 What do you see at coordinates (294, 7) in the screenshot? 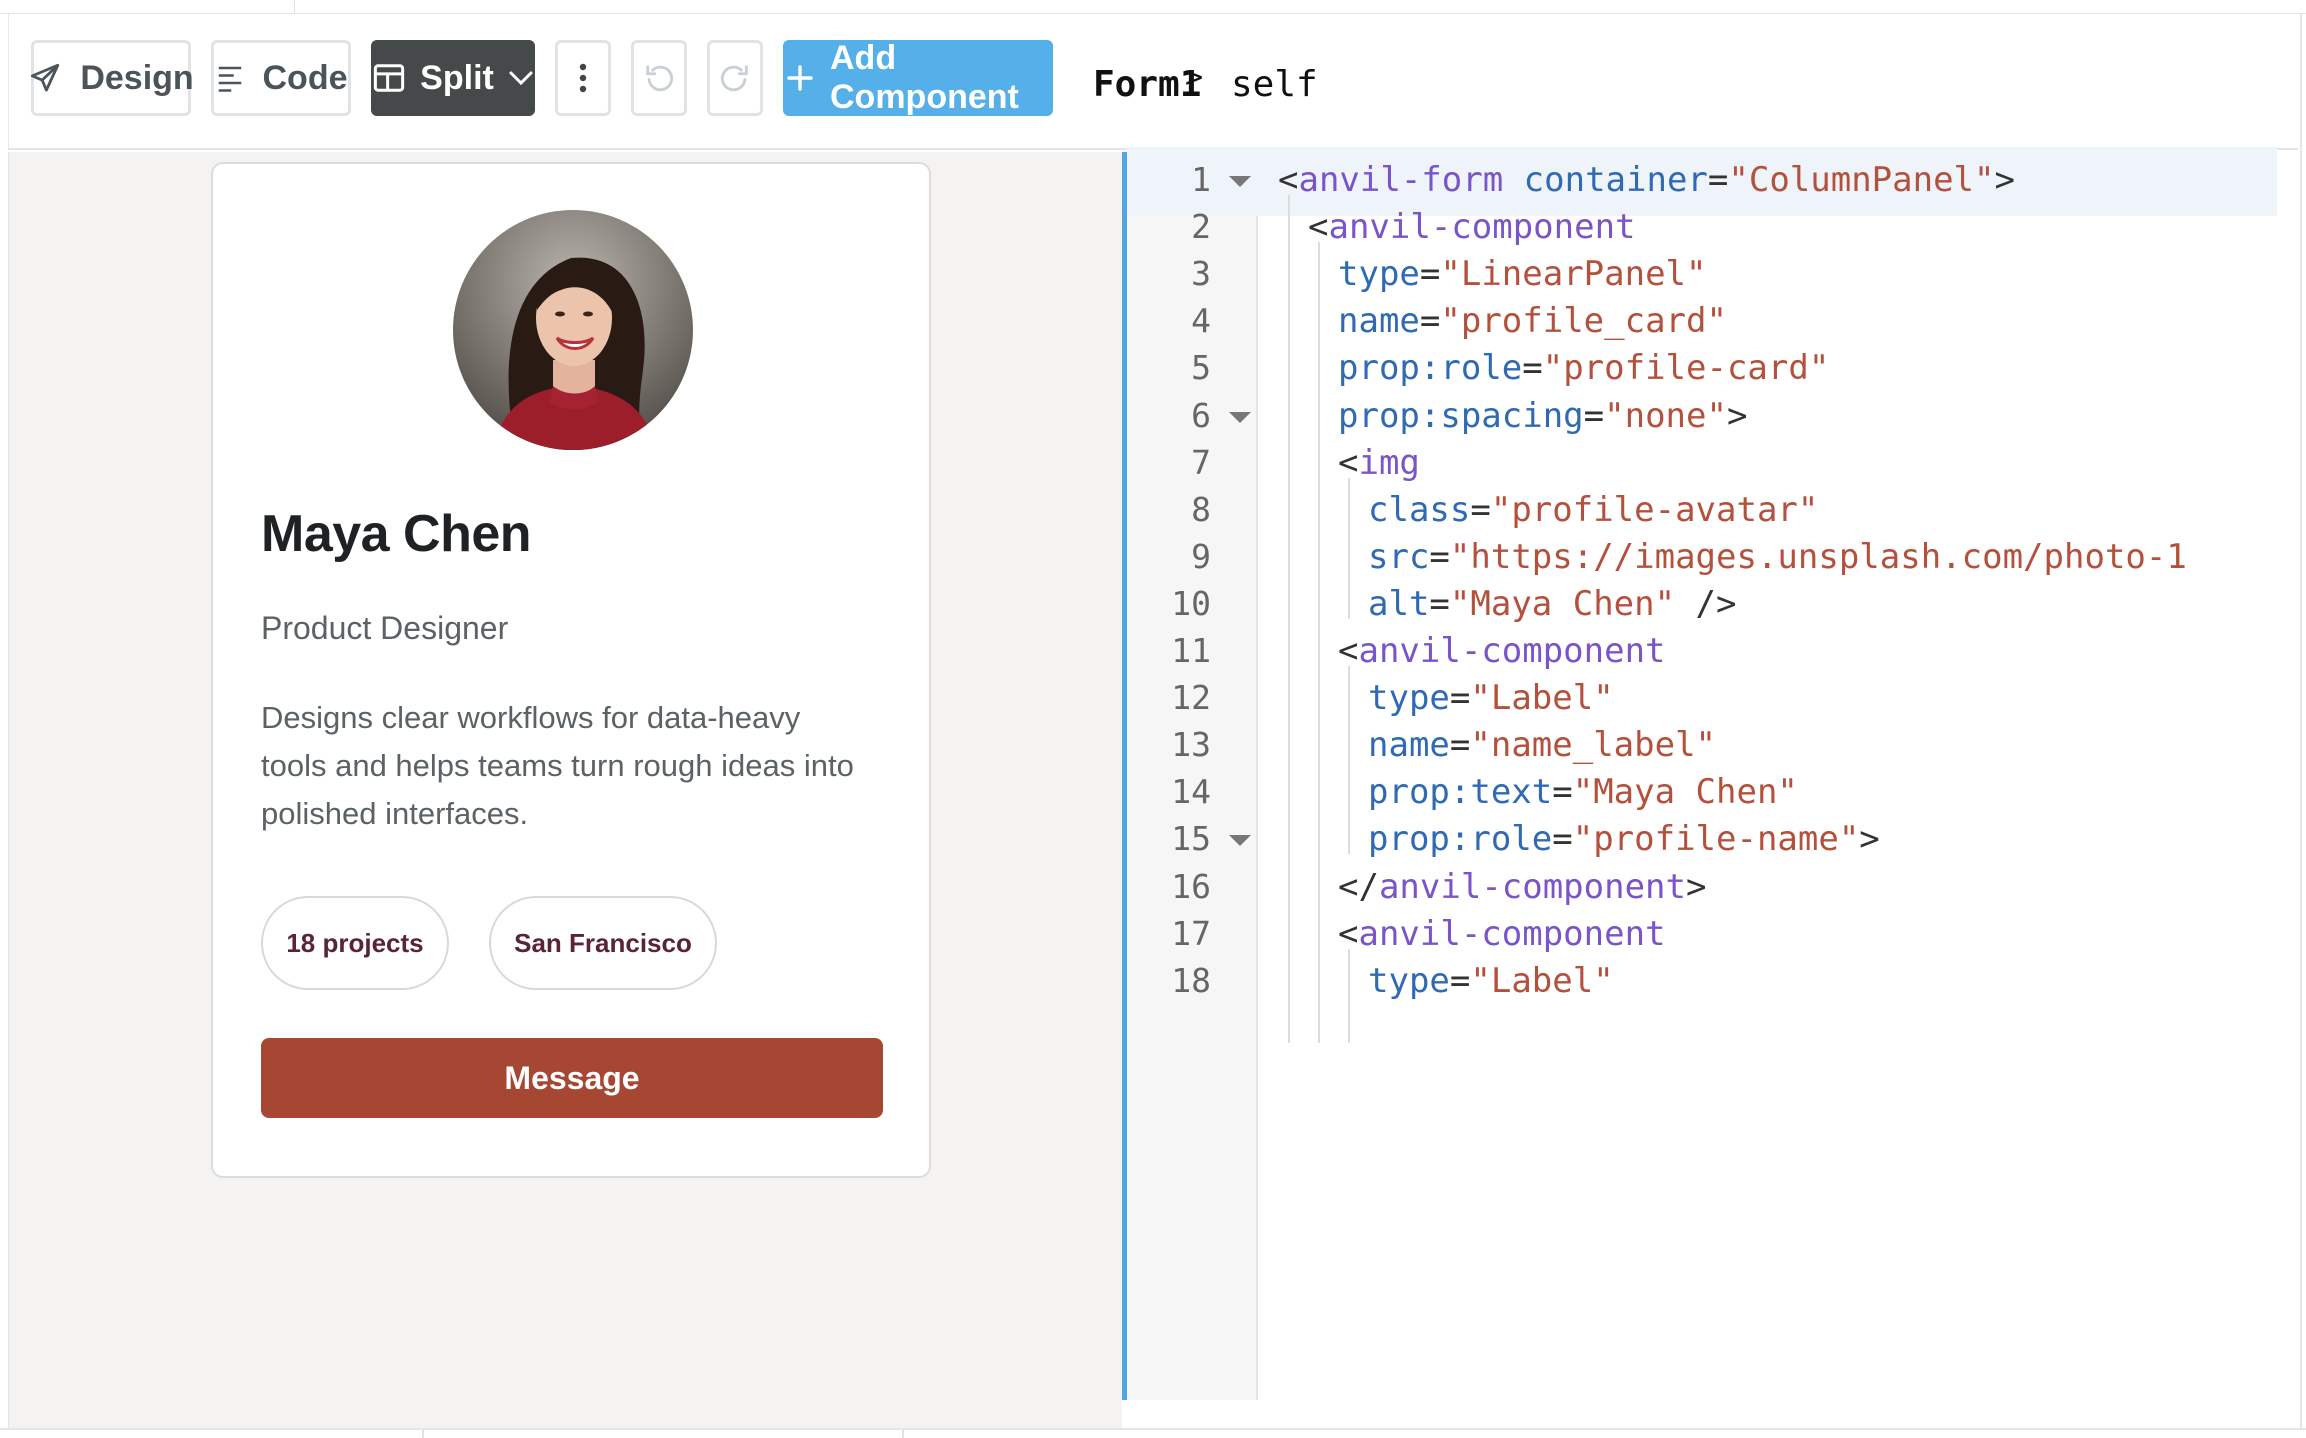
I see `top-strip-divider` at bounding box center [294, 7].